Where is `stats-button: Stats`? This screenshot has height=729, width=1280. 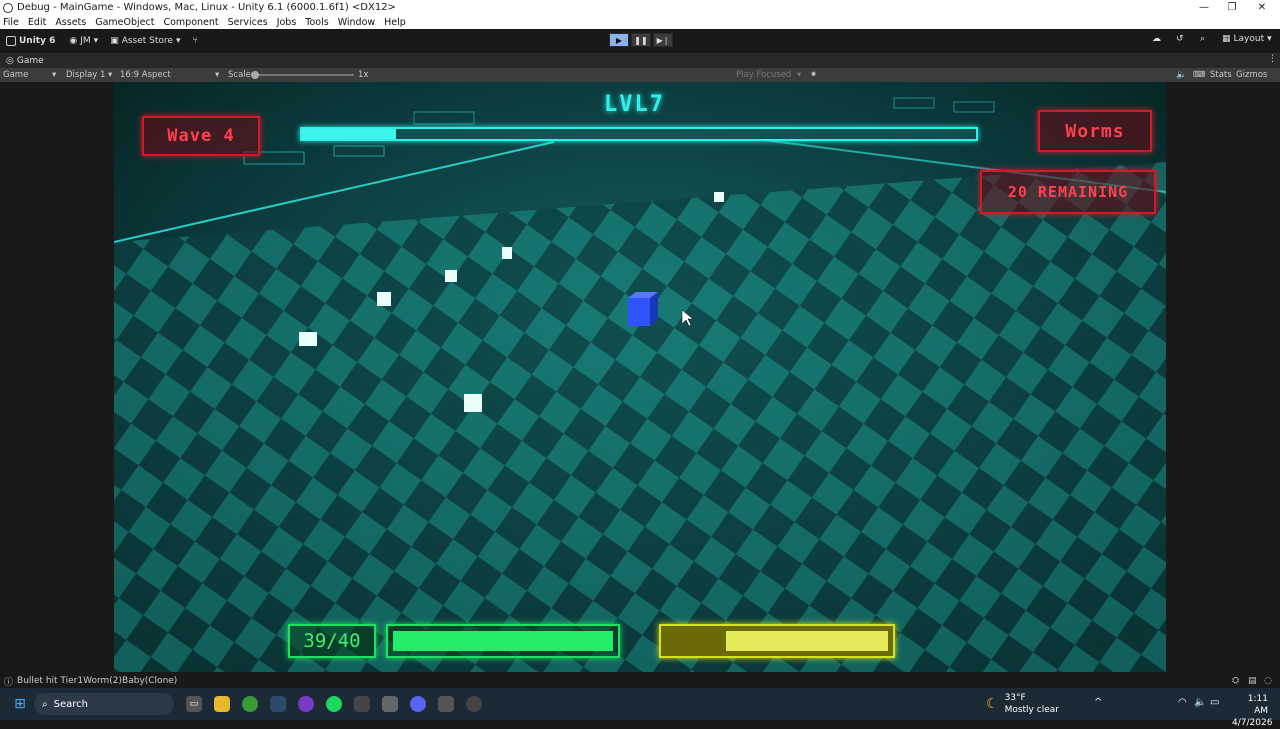 stats-button: Stats is located at coordinates (1221, 75).